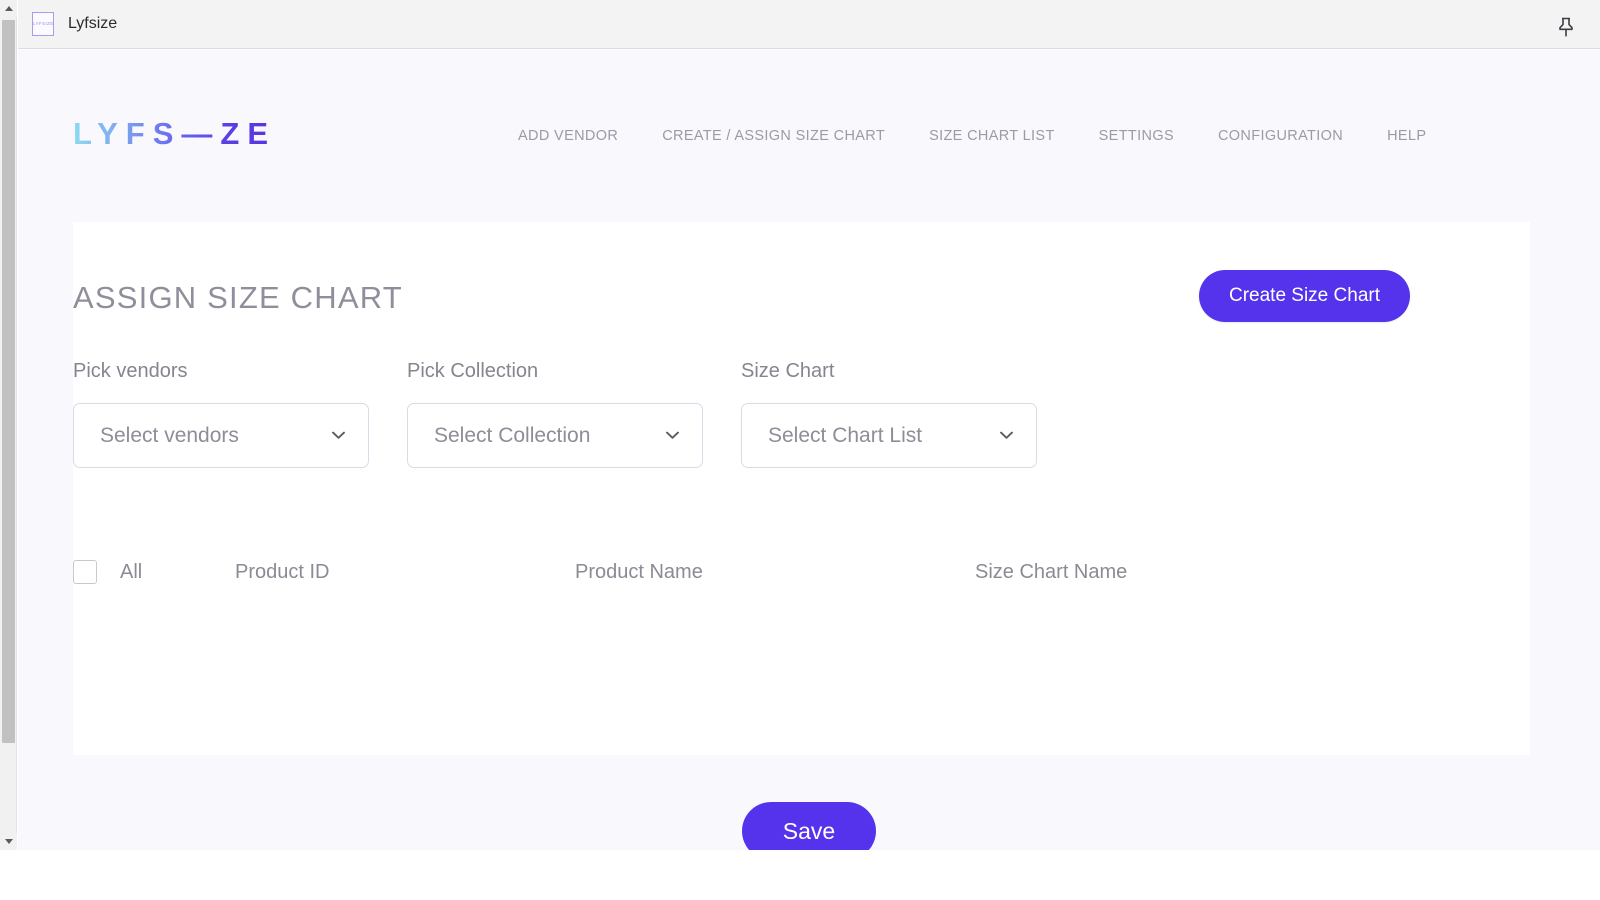 This screenshot has width=1600, height=900. I want to click on field-pick-vendors: Pick vendors Select vendors, so click(221, 414).